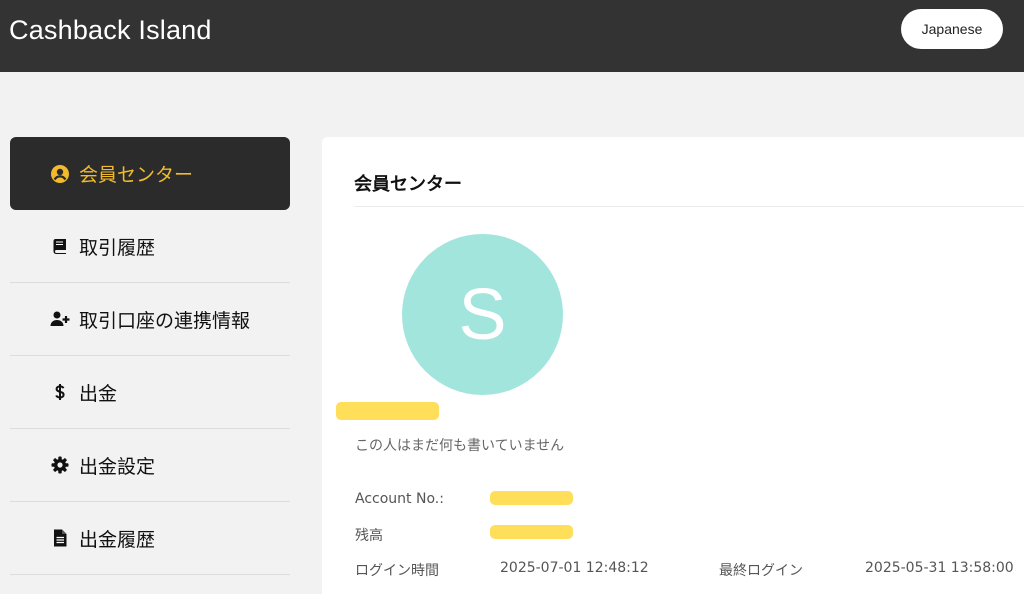 Image resolution: width=1024 pixels, height=594 pixels. I want to click on book-icon, so click(60, 246).